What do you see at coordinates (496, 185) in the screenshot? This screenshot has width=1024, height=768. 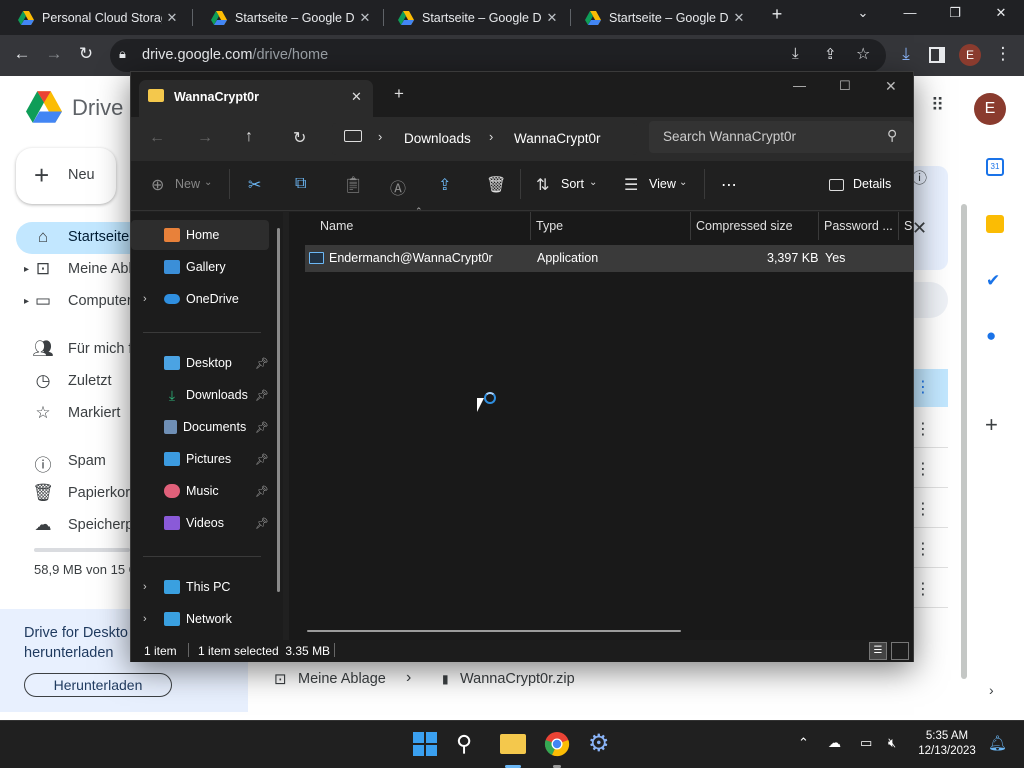 I see `delete-icon: 🗑︎` at bounding box center [496, 185].